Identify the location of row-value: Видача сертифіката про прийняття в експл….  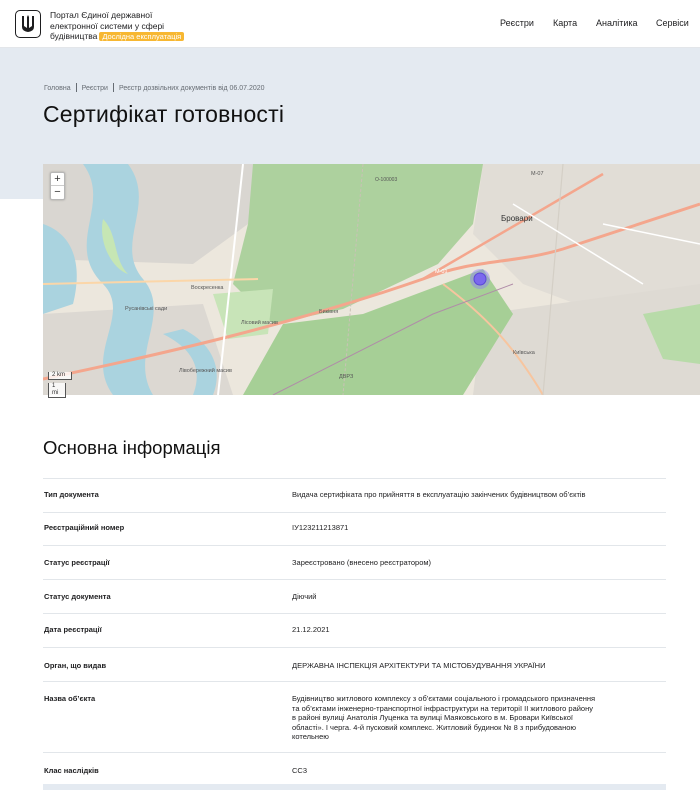
(439, 494).